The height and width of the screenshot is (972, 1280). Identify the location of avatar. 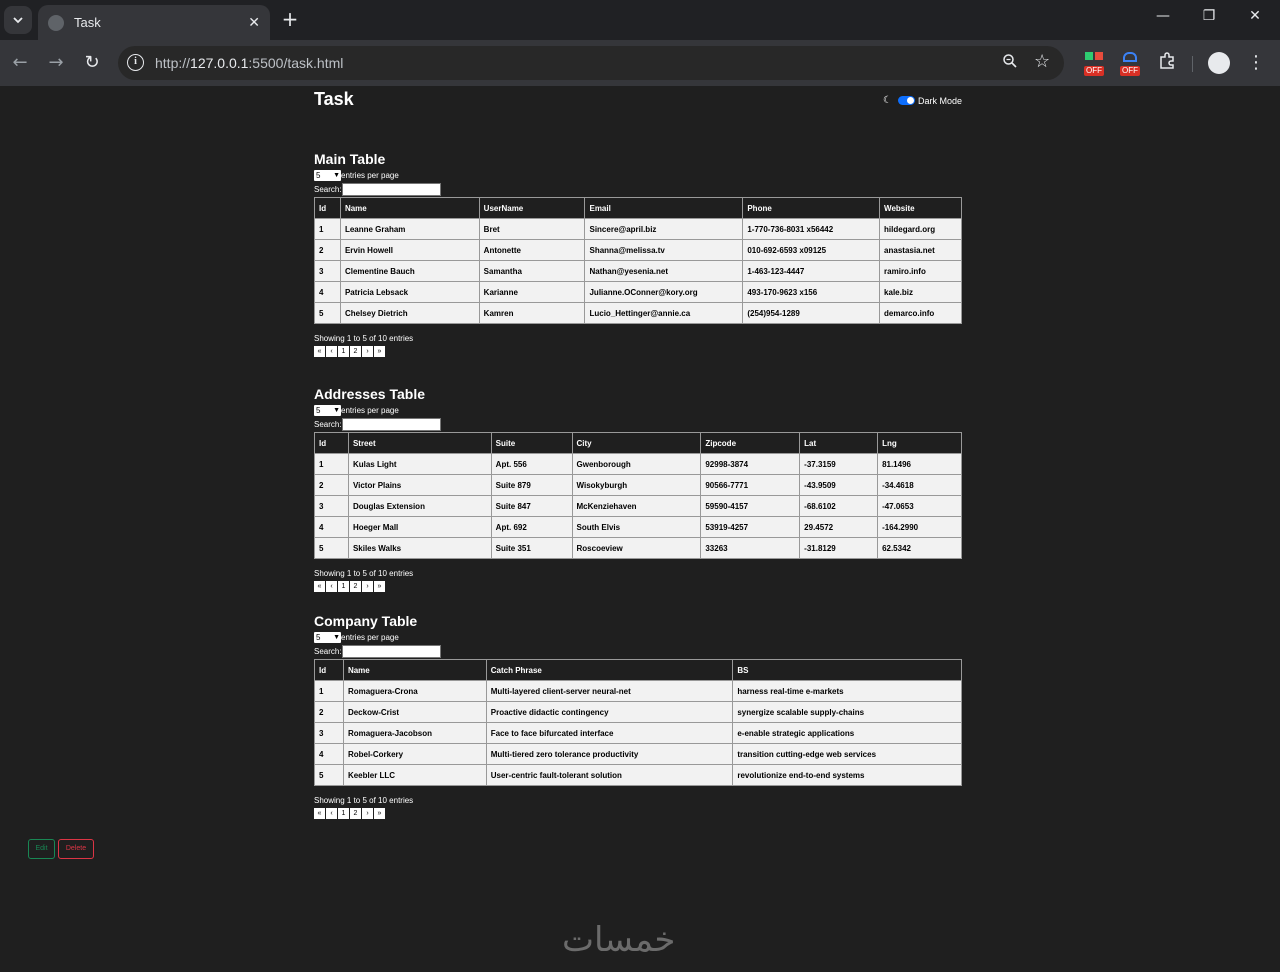
(1219, 63).